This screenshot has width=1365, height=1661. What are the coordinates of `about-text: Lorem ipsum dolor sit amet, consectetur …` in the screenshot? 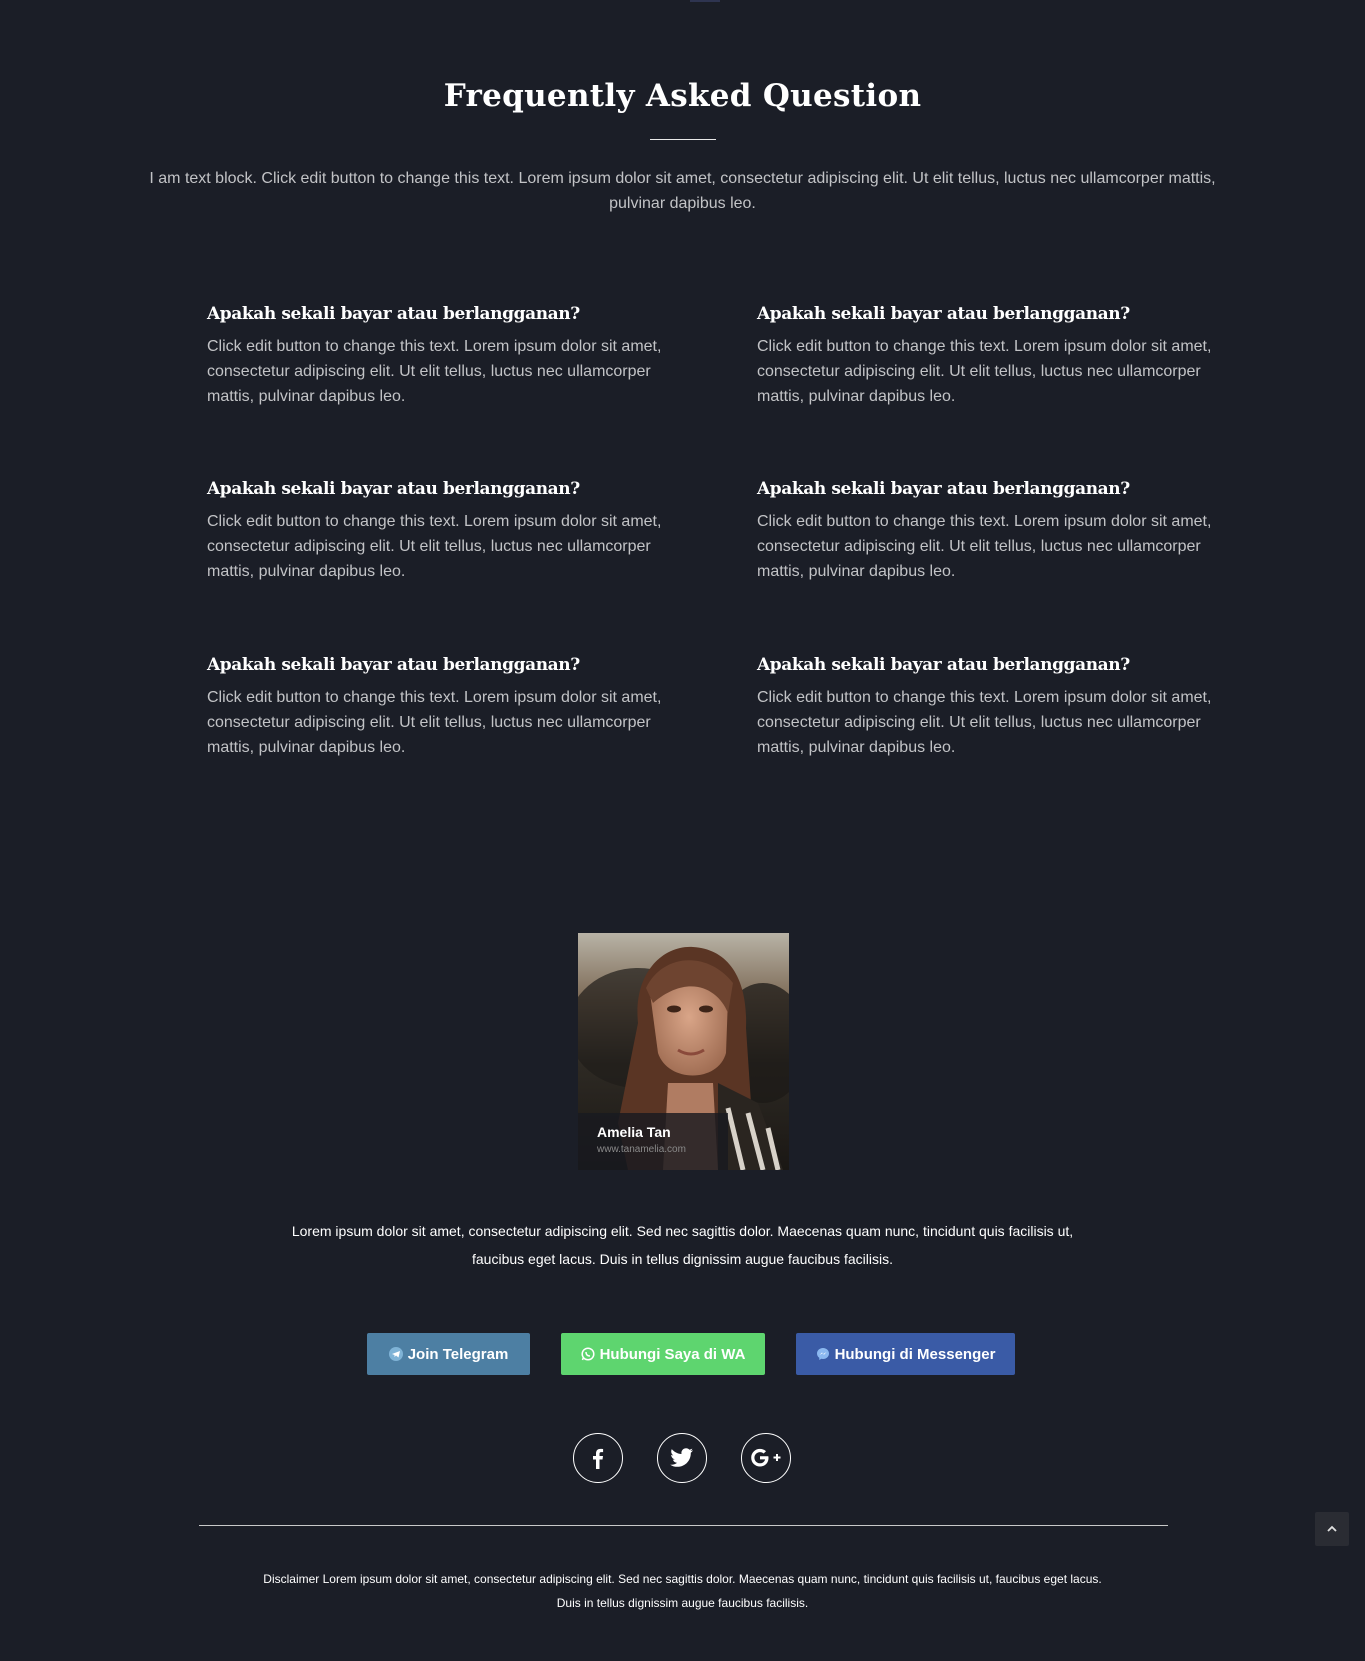 It's located at (682, 1245).